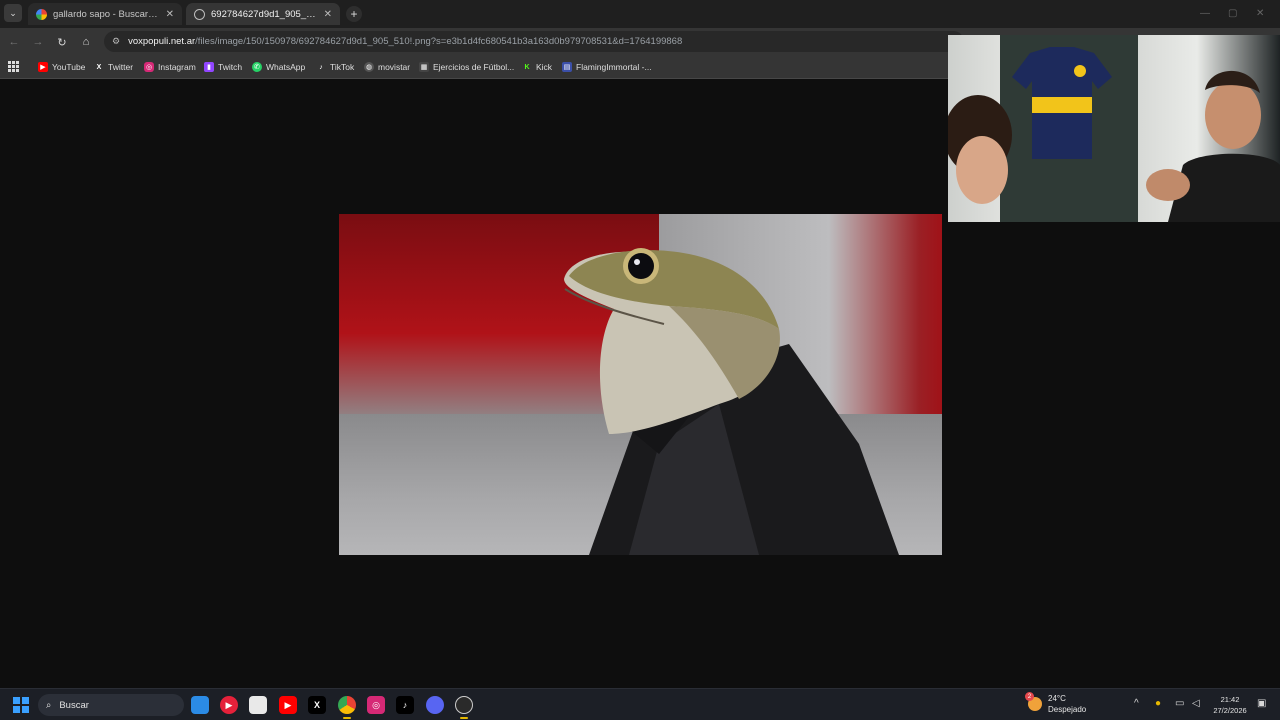 The height and width of the screenshot is (720, 1280). What do you see at coordinates (1230, 699) in the screenshot?
I see `clock-time: 21:42` at bounding box center [1230, 699].